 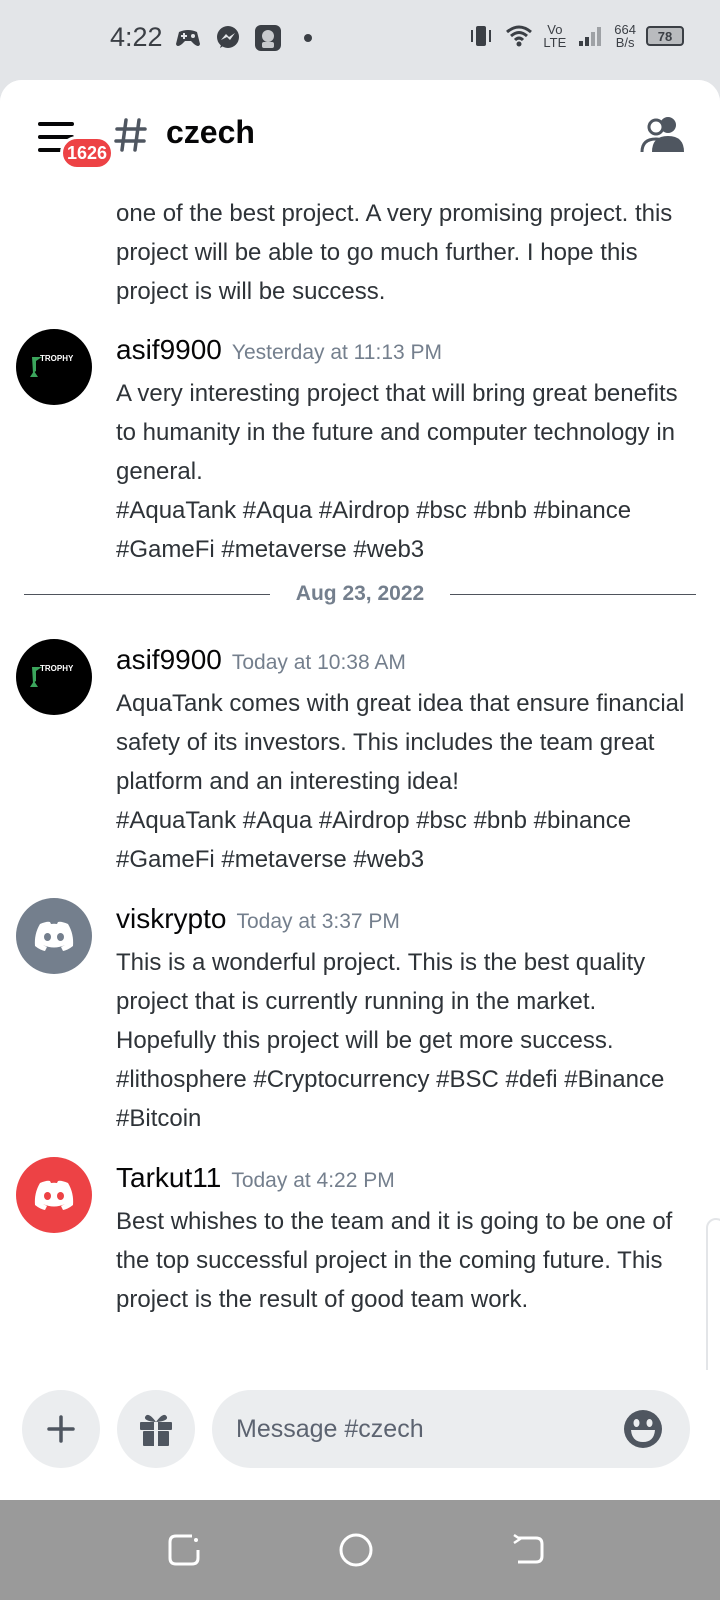 What do you see at coordinates (360, 130) in the screenshot?
I see `channel-header: 1626 czech` at bounding box center [360, 130].